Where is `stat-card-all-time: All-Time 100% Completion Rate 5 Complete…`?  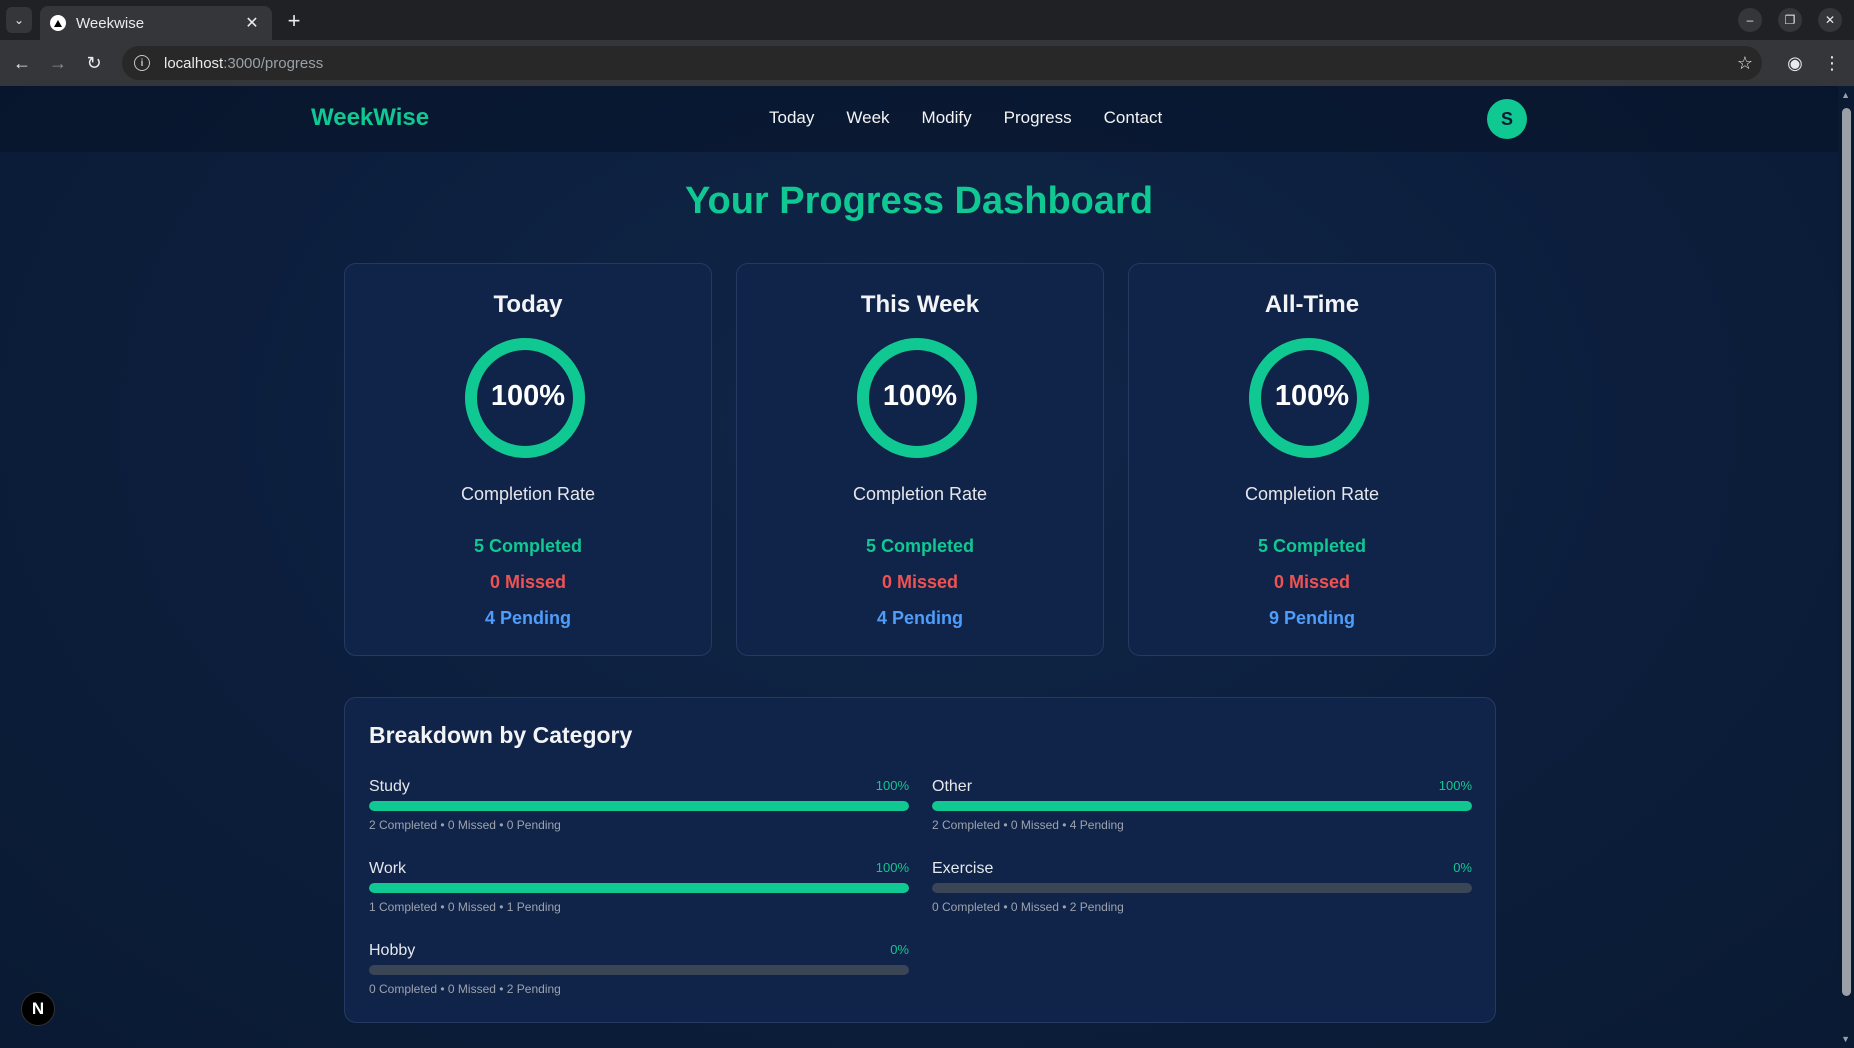 stat-card-all-time: All-Time 100% Completion Rate 5 Complete… is located at coordinates (1312, 459).